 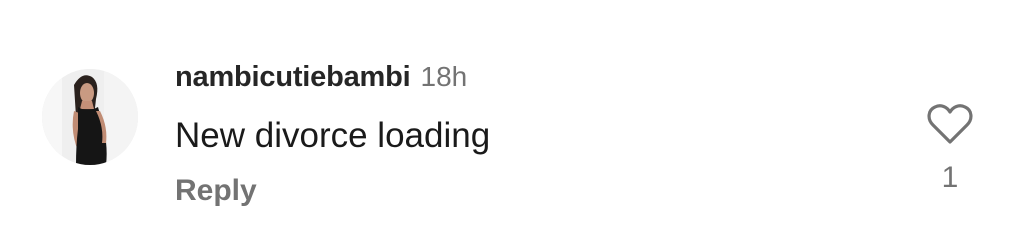 I want to click on like-button, so click(x=950, y=124).